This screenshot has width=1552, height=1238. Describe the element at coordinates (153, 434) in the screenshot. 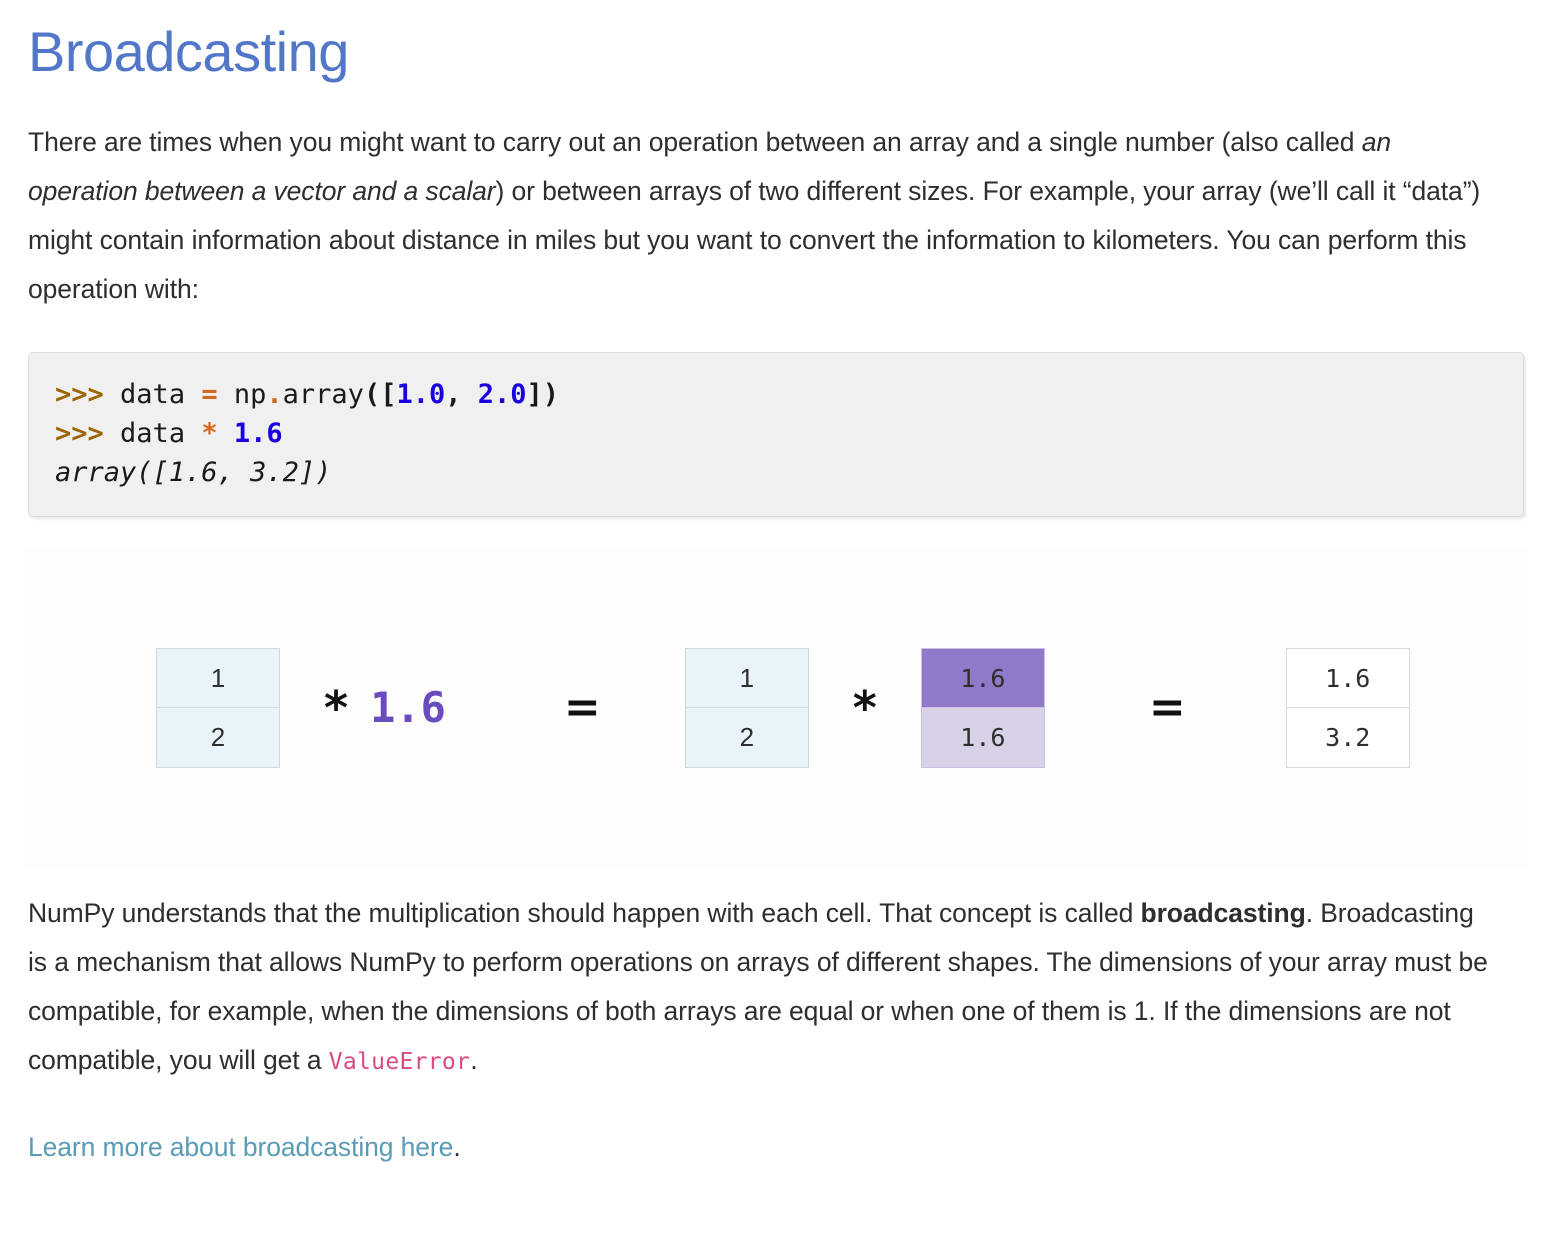

I see `var-token-2: data` at that location.